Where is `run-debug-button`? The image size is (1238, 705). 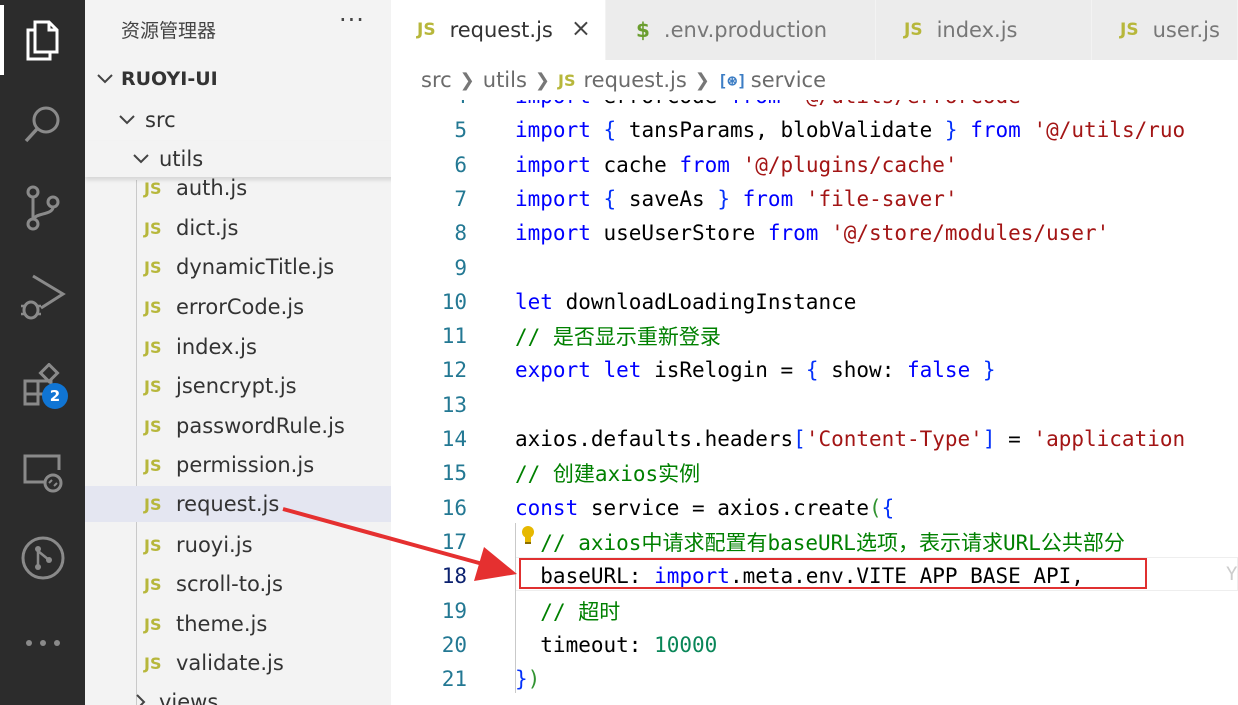
run-debug-button is located at coordinates (42, 297).